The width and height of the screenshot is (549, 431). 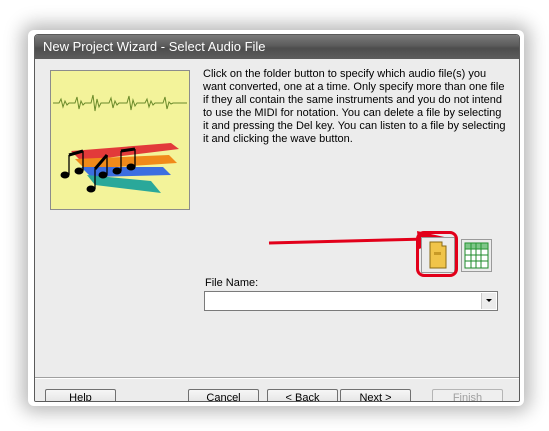 I want to click on wave-icon, so click(x=476, y=255).